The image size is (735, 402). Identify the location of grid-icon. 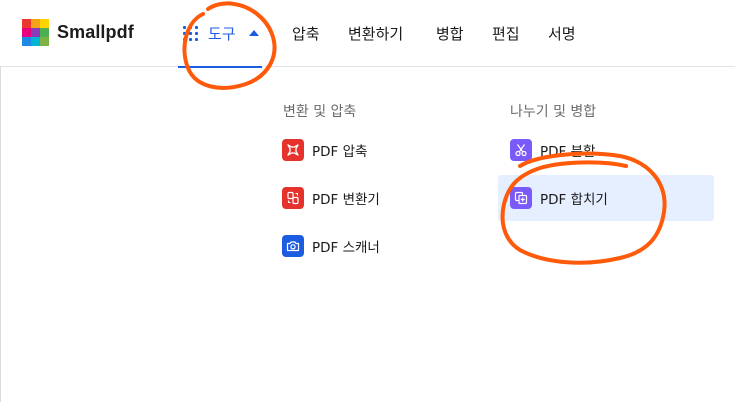
(190, 33).